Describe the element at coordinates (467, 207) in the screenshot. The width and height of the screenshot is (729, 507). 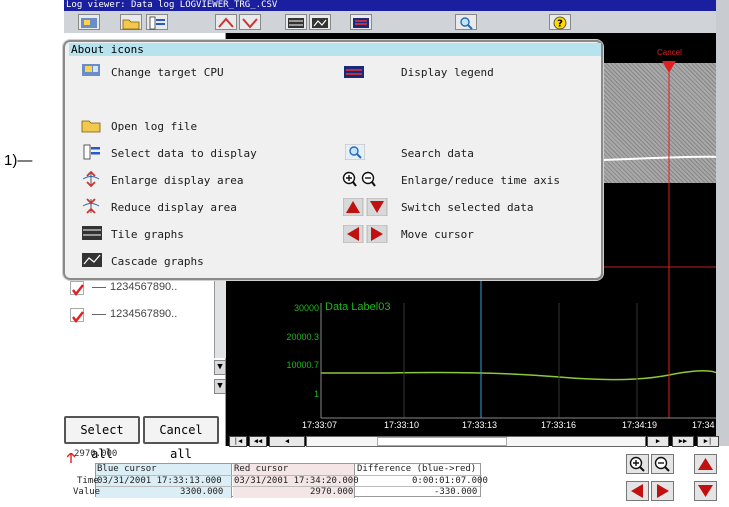
I see `icon-label: Switch selected data` at that location.